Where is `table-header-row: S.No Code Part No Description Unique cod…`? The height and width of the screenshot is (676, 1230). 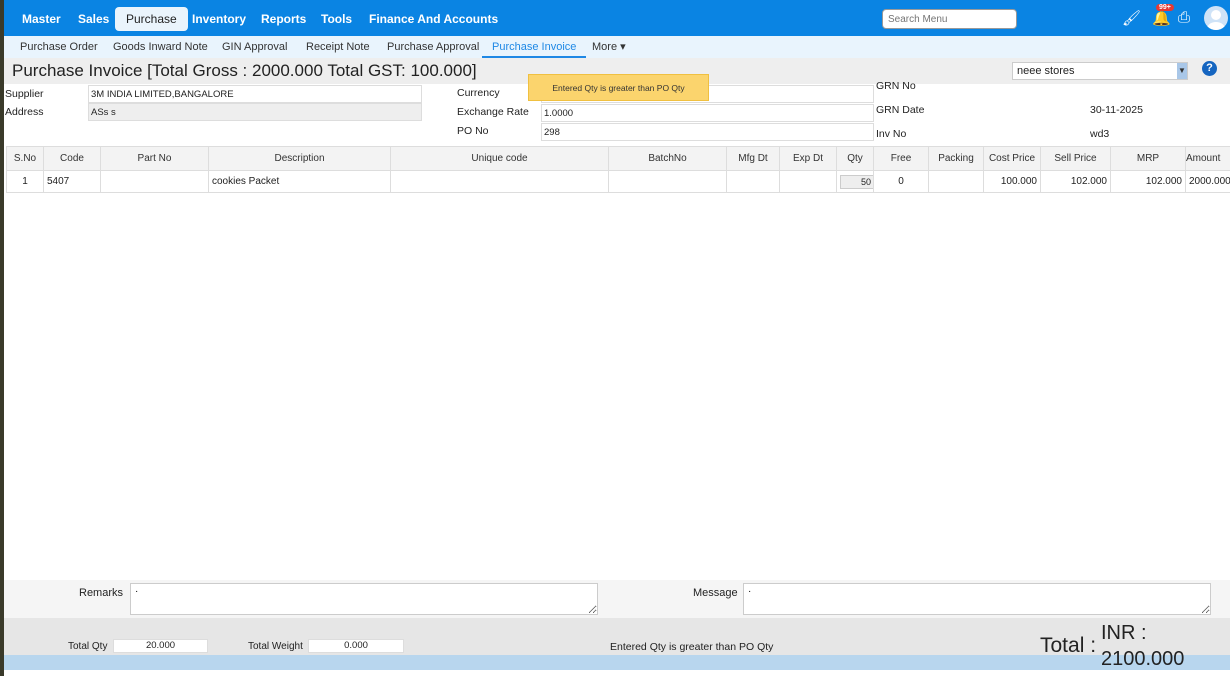
table-header-row: S.No Code Part No Description Unique cod… is located at coordinates (618, 158).